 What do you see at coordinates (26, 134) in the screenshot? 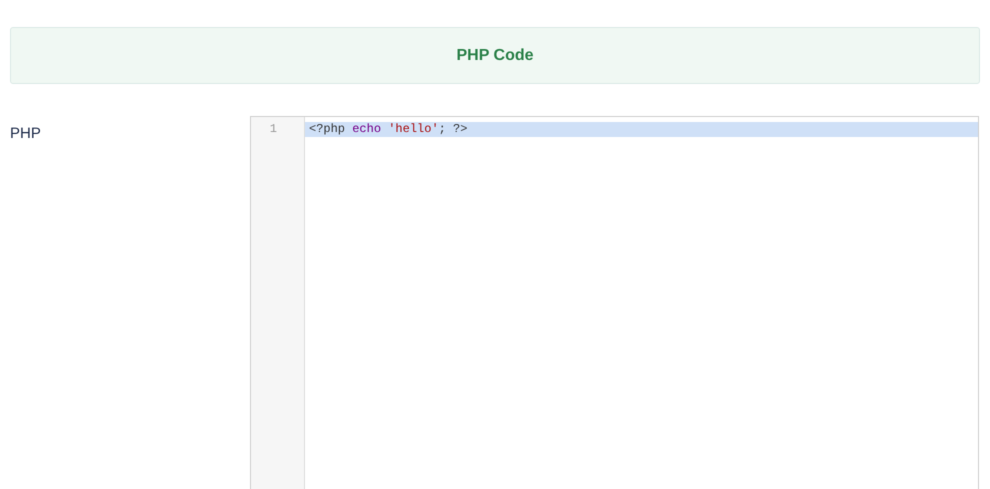
I see `field-label: PHP` at bounding box center [26, 134].